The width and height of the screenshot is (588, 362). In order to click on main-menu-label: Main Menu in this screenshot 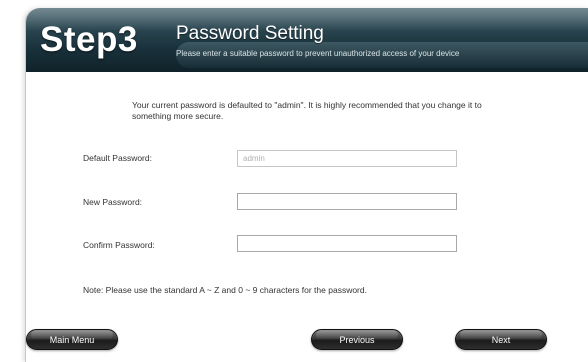, I will do `click(72, 340)`.